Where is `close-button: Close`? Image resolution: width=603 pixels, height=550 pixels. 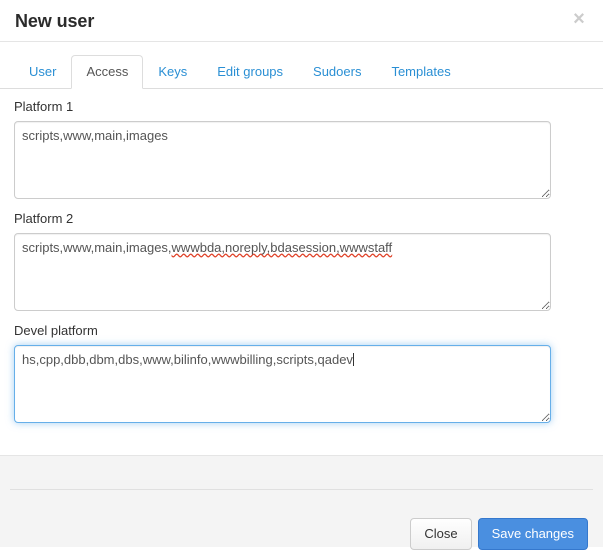
close-button: Close is located at coordinates (441, 534).